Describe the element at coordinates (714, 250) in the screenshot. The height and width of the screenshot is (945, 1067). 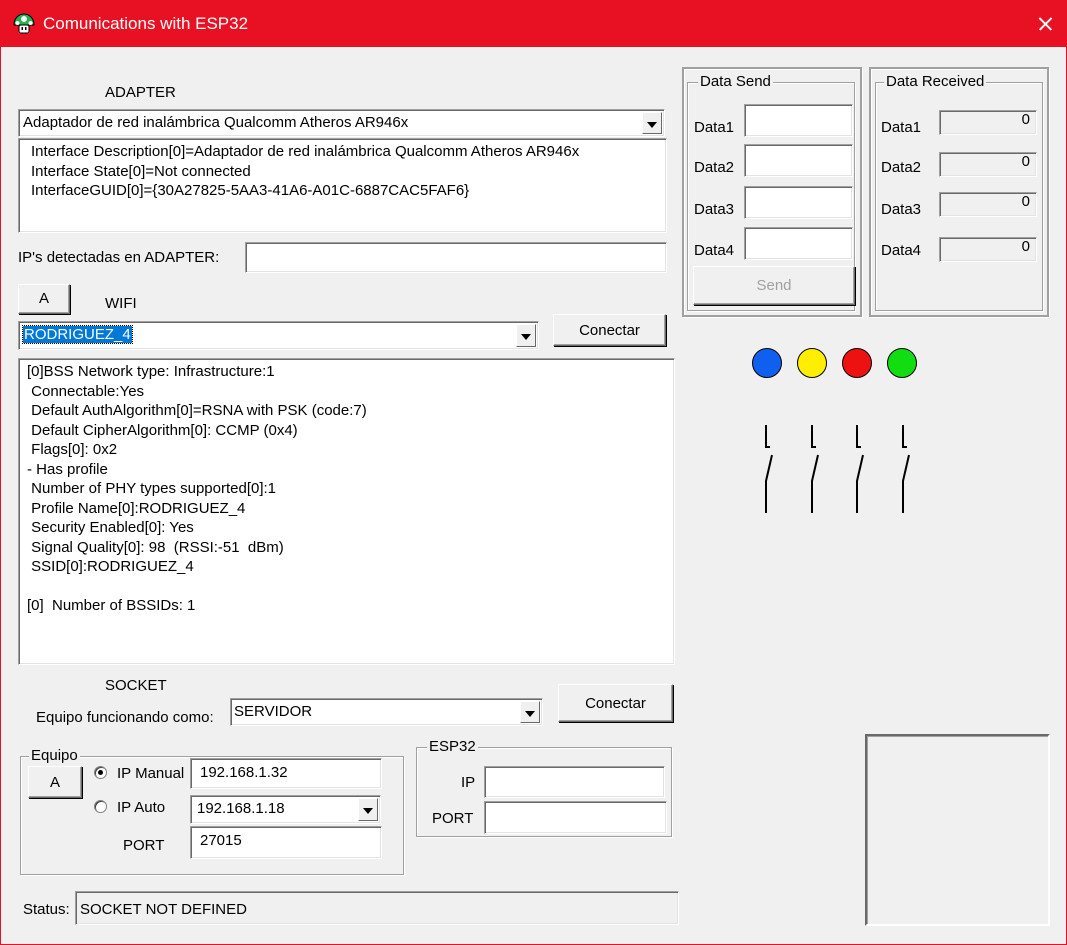
I see `data-send-label-4: Data4` at that location.